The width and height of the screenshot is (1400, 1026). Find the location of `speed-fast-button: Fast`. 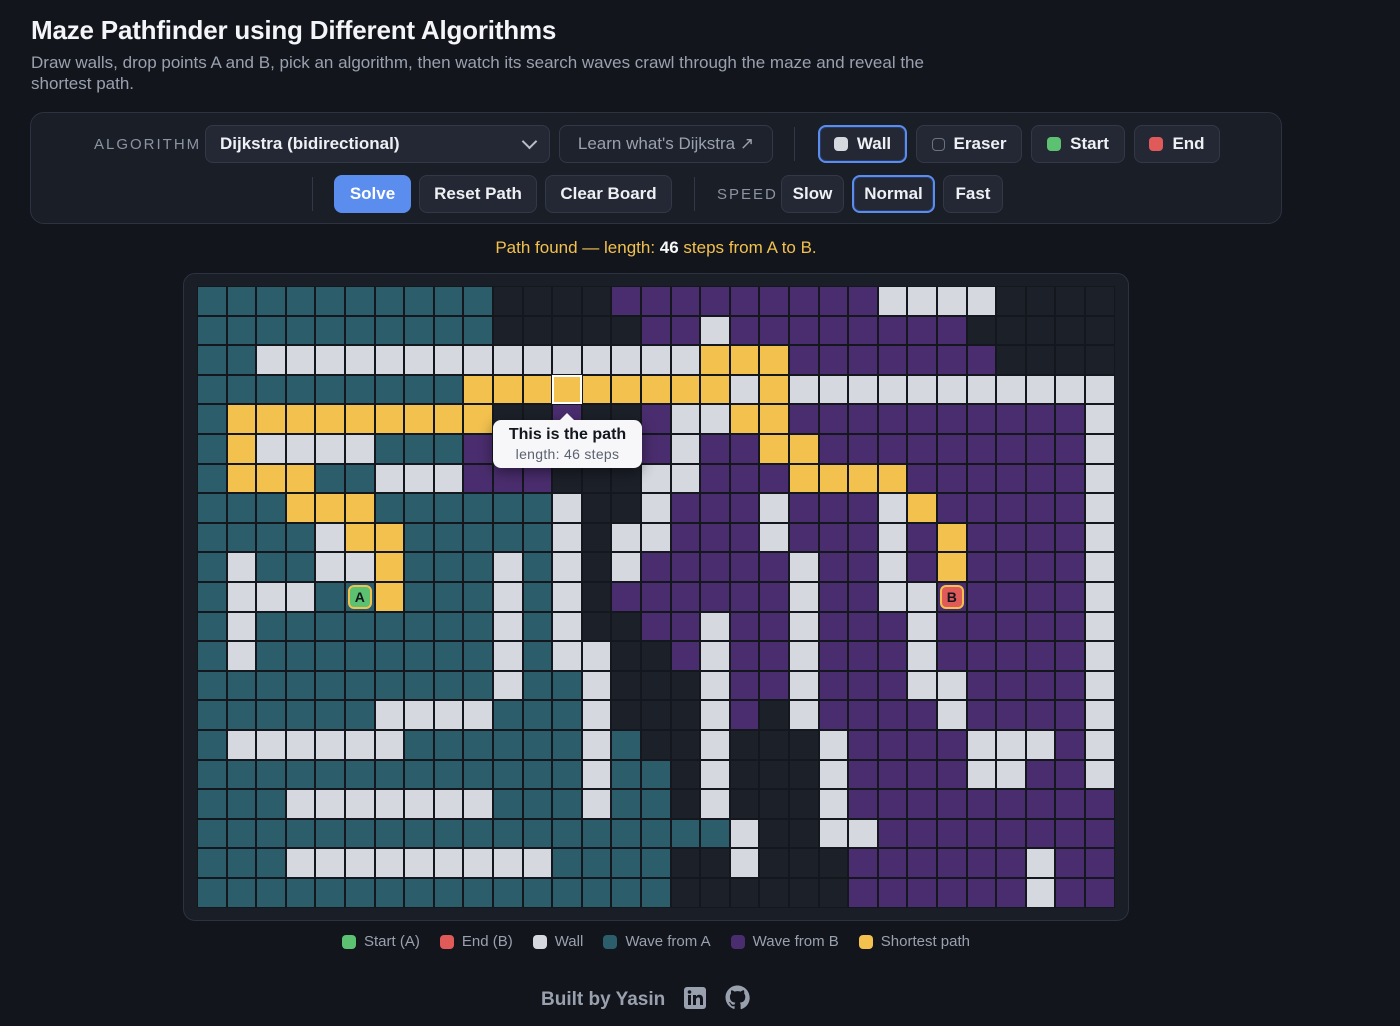

speed-fast-button: Fast is located at coordinates (973, 194).